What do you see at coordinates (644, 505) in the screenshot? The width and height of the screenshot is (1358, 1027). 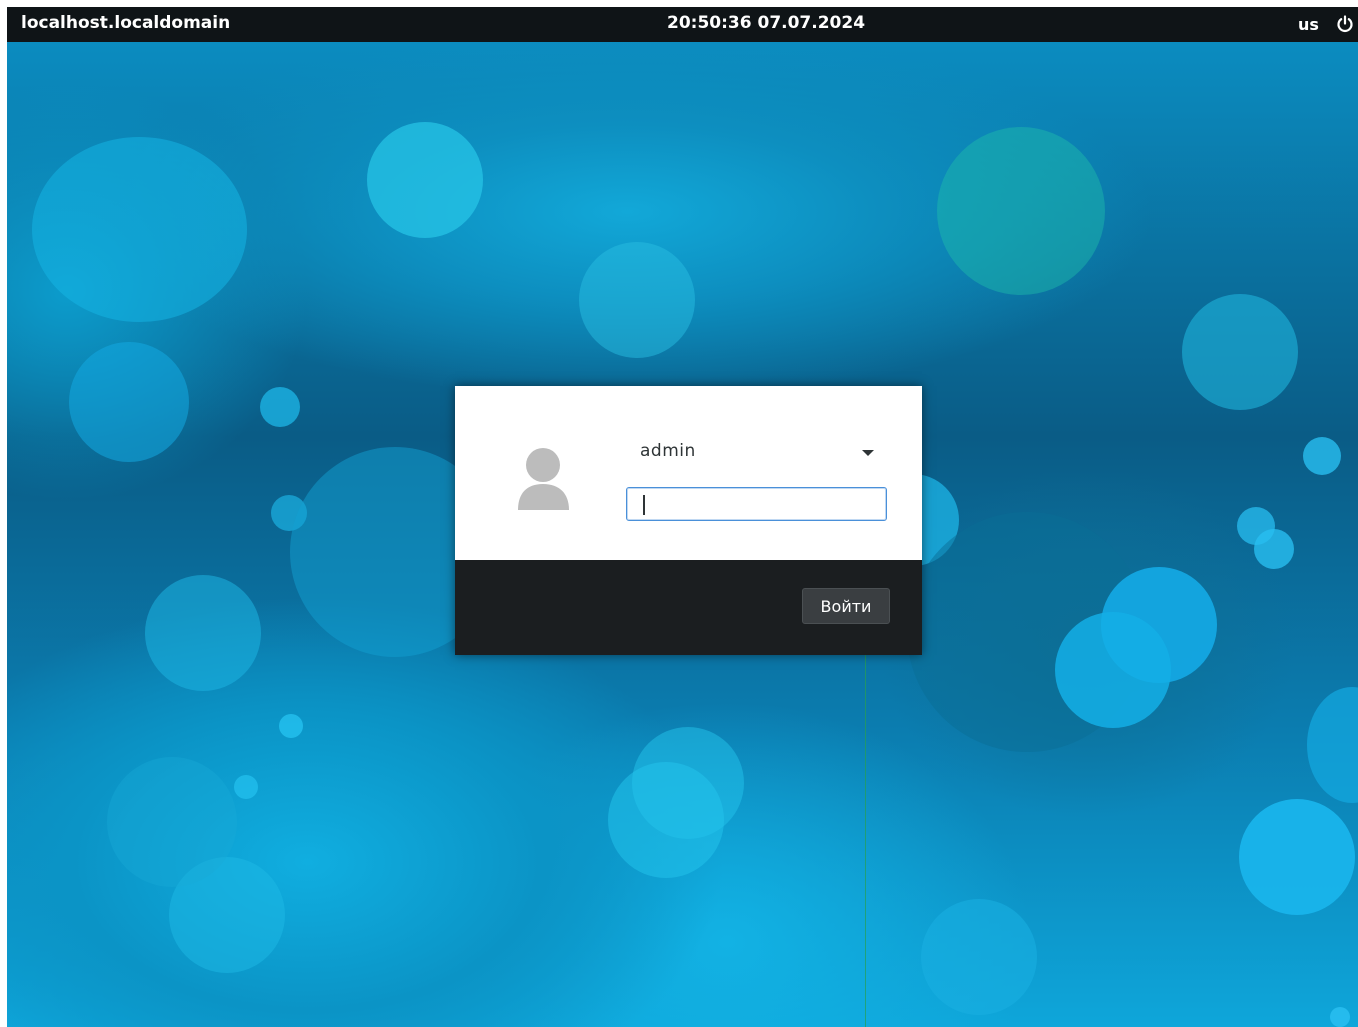 I see `text-cursor` at bounding box center [644, 505].